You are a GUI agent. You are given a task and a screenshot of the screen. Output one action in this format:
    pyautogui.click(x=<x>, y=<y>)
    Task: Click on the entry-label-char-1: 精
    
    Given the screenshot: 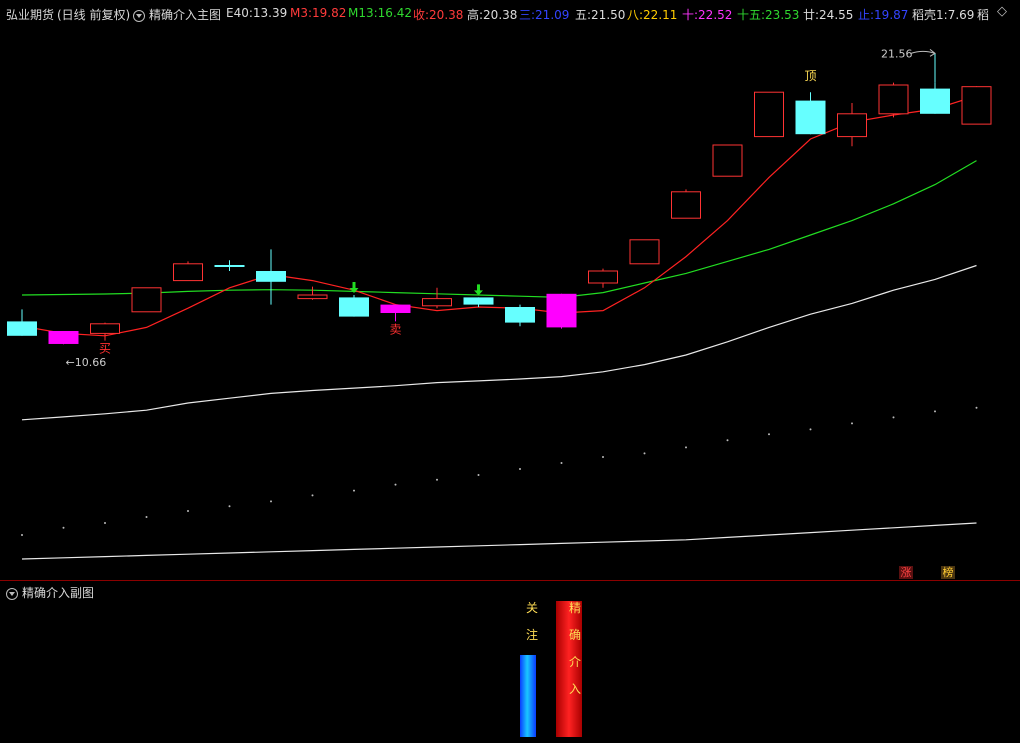 What is the action you would take?
    pyautogui.click(x=574, y=608)
    